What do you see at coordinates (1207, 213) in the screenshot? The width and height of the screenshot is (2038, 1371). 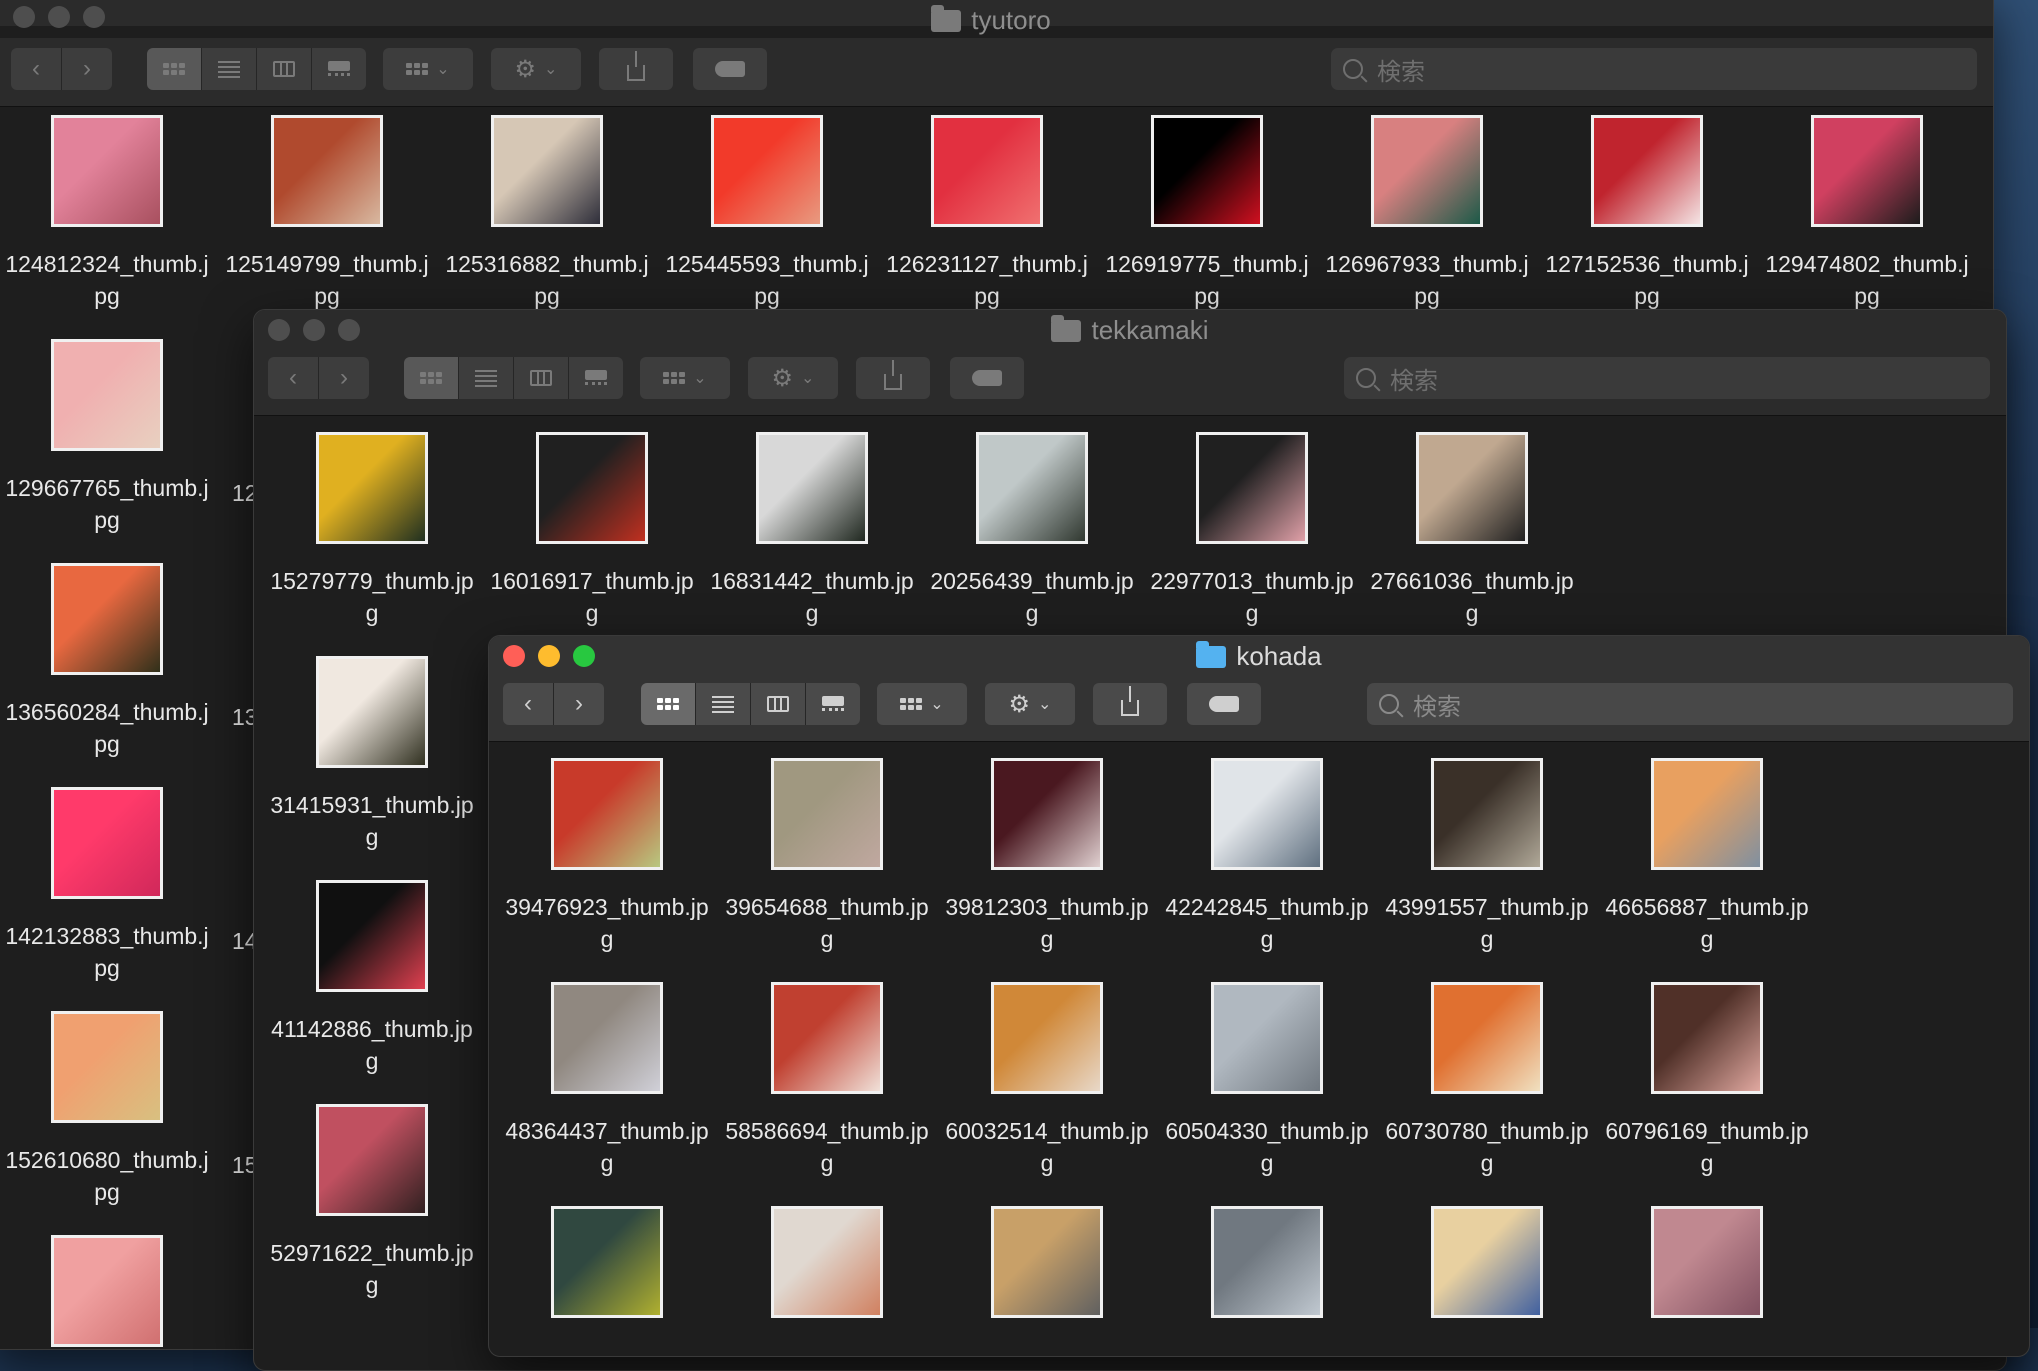 I see `file-item: 126919775_thumb.jpg` at bounding box center [1207, 213].